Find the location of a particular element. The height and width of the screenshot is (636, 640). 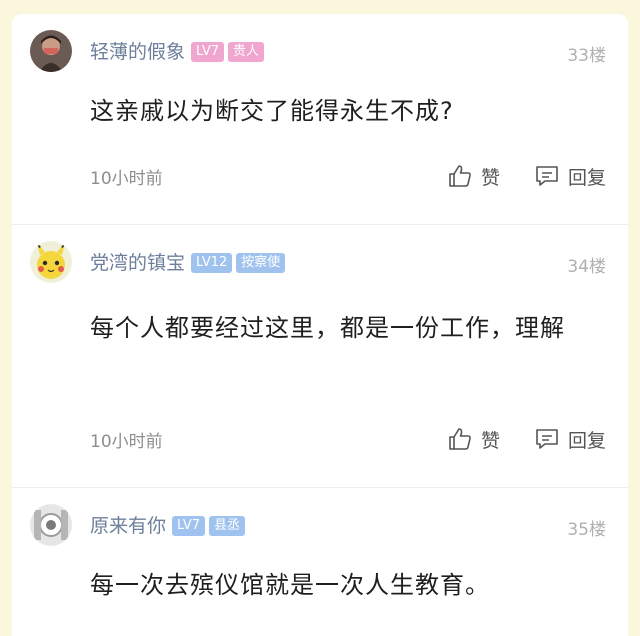

comment-header: 党湾的镇宝 LV12 按察使 is located at coordinates (189, 263).